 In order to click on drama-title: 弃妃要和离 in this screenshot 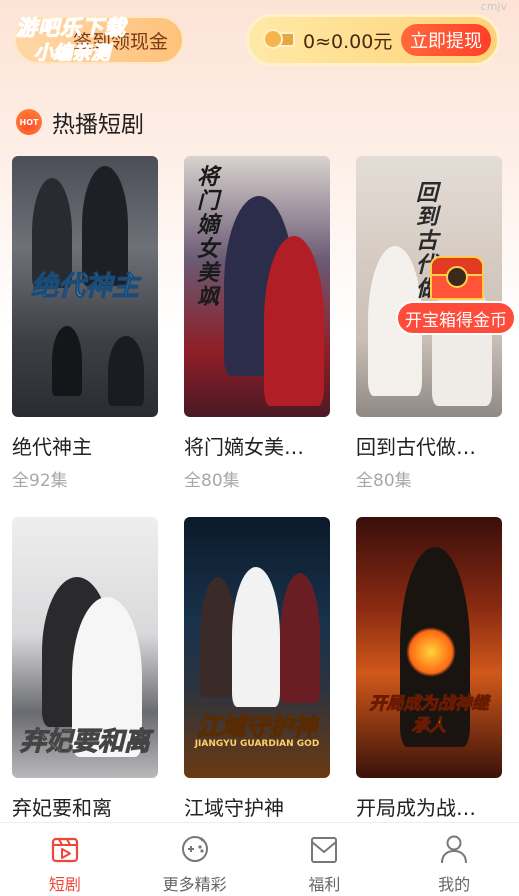, I will do `click(62, 808)`.